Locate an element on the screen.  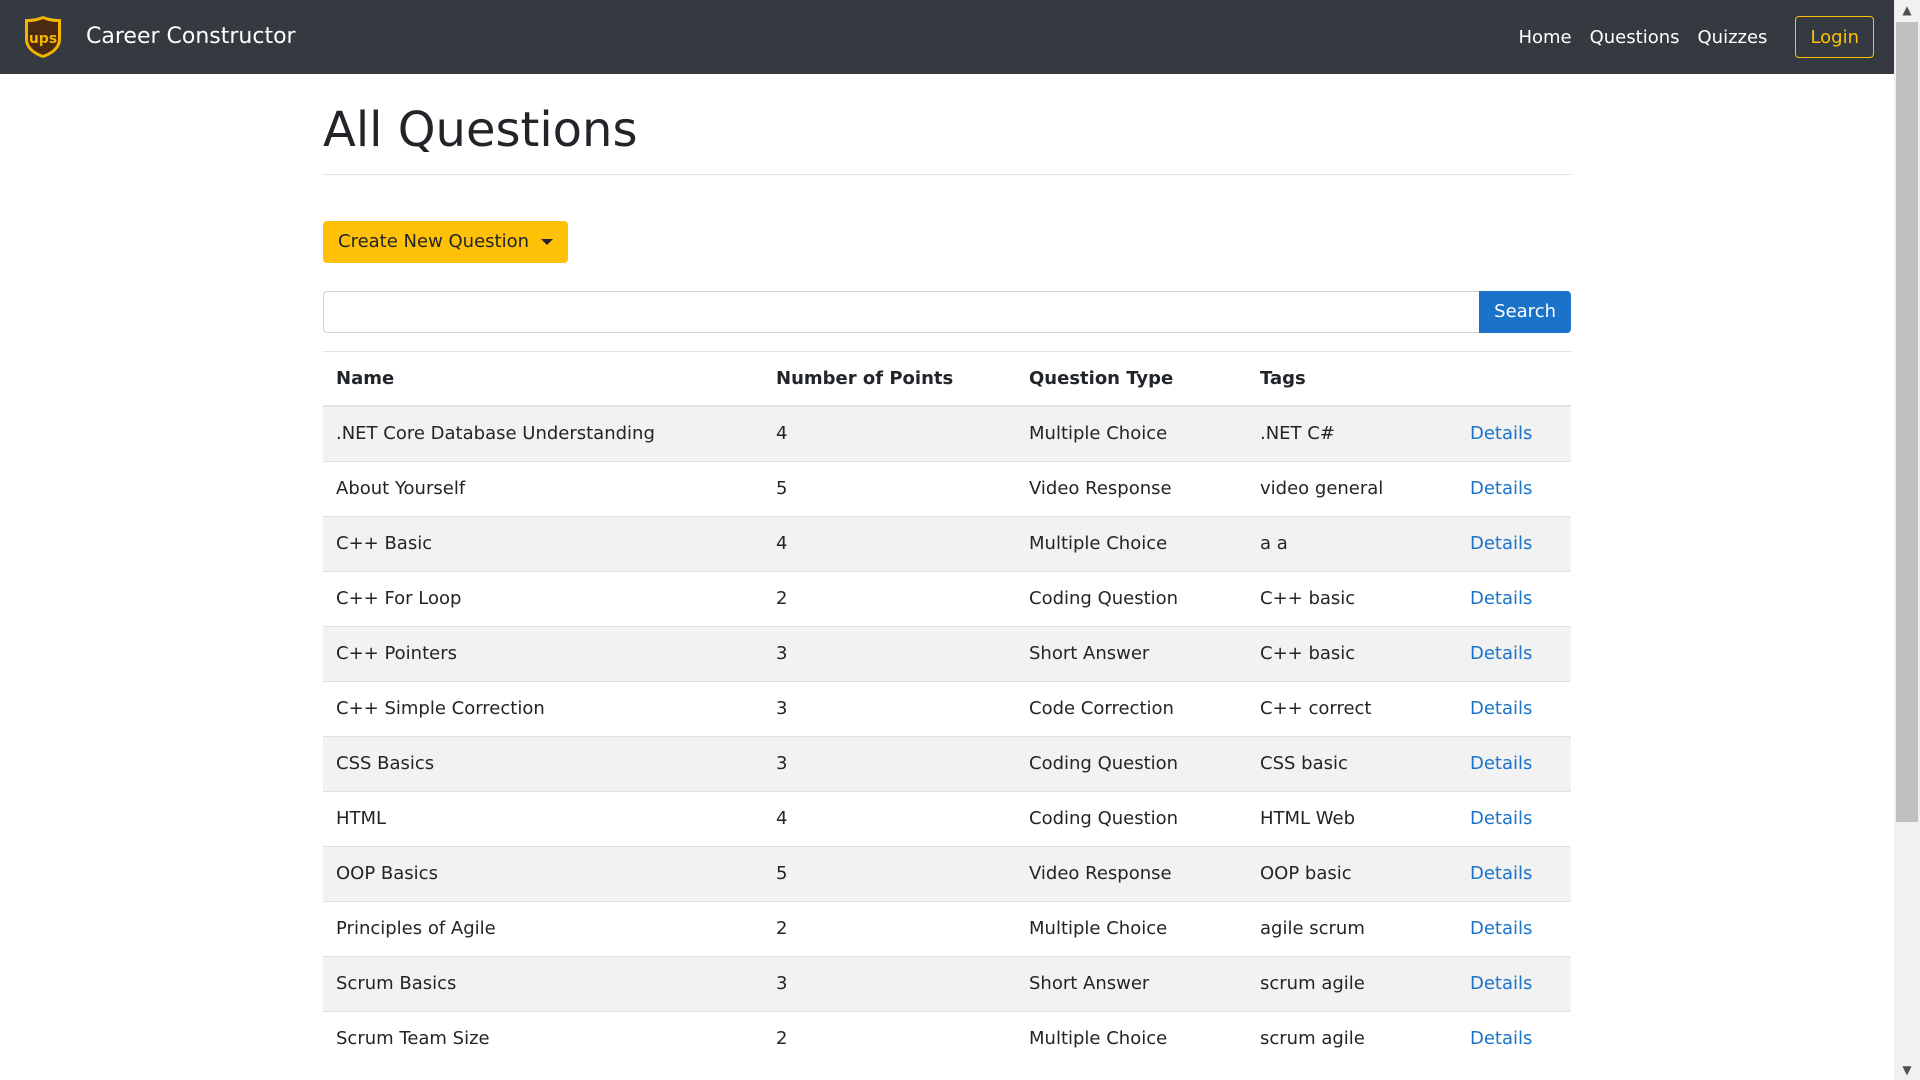
header-tags: Tags is located at coordinates (1352, 379).